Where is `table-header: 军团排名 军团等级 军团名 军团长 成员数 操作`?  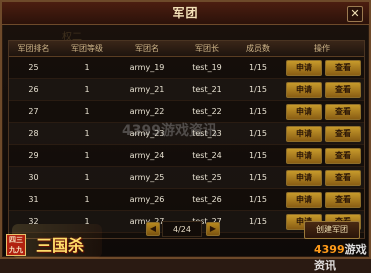
table-header: 军团排名 军团等级 军团名 军团长 成员数 操作 is located at coordinates (186, 49).